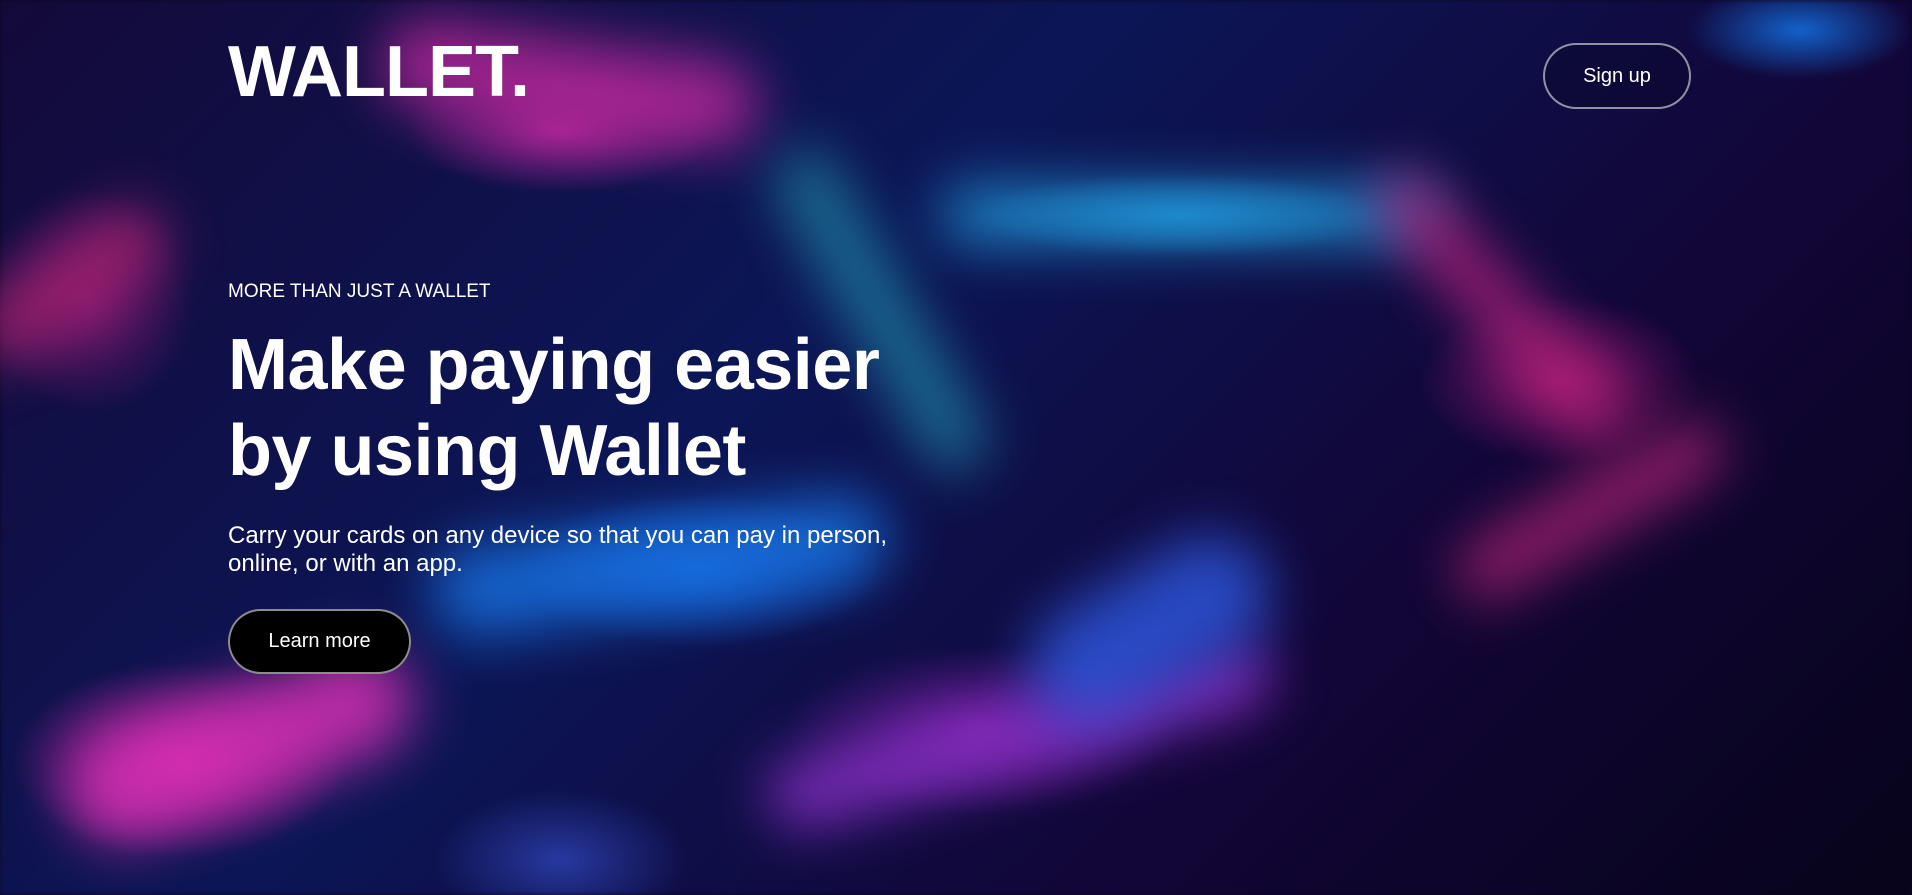  What do you see at coordinates (608, 408) in the screenshot?
I see `hero-headline: Make paying easier by using Wallet` at bounding box center [608, 408].